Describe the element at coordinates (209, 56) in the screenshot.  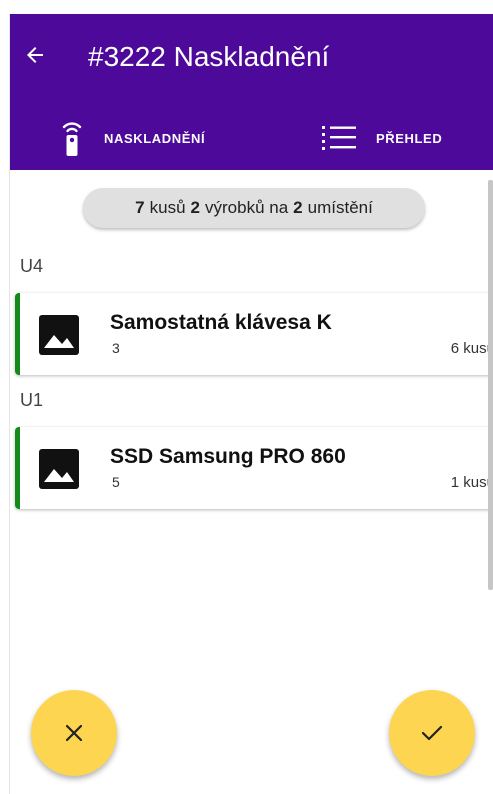
I see `page-title: #3222 Naskladnění` at that location.